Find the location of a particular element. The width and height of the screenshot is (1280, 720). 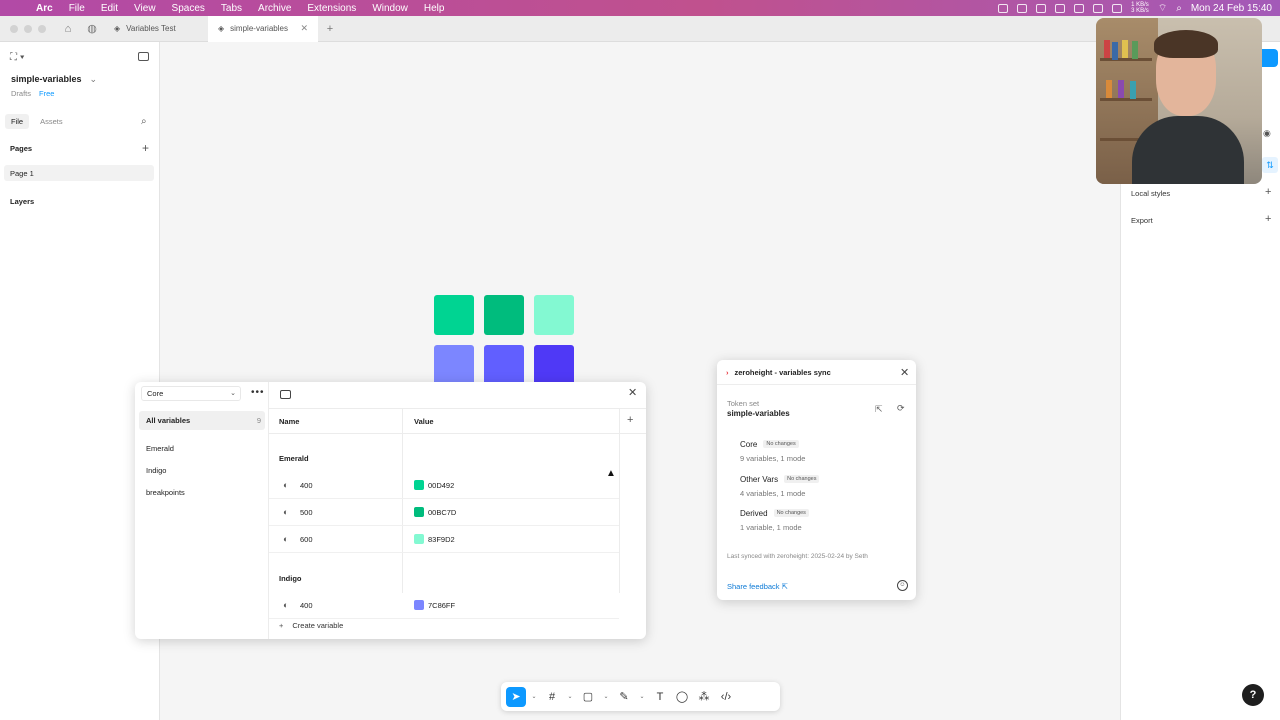

new-tab-icon: + is located at coordinates (330, 29).